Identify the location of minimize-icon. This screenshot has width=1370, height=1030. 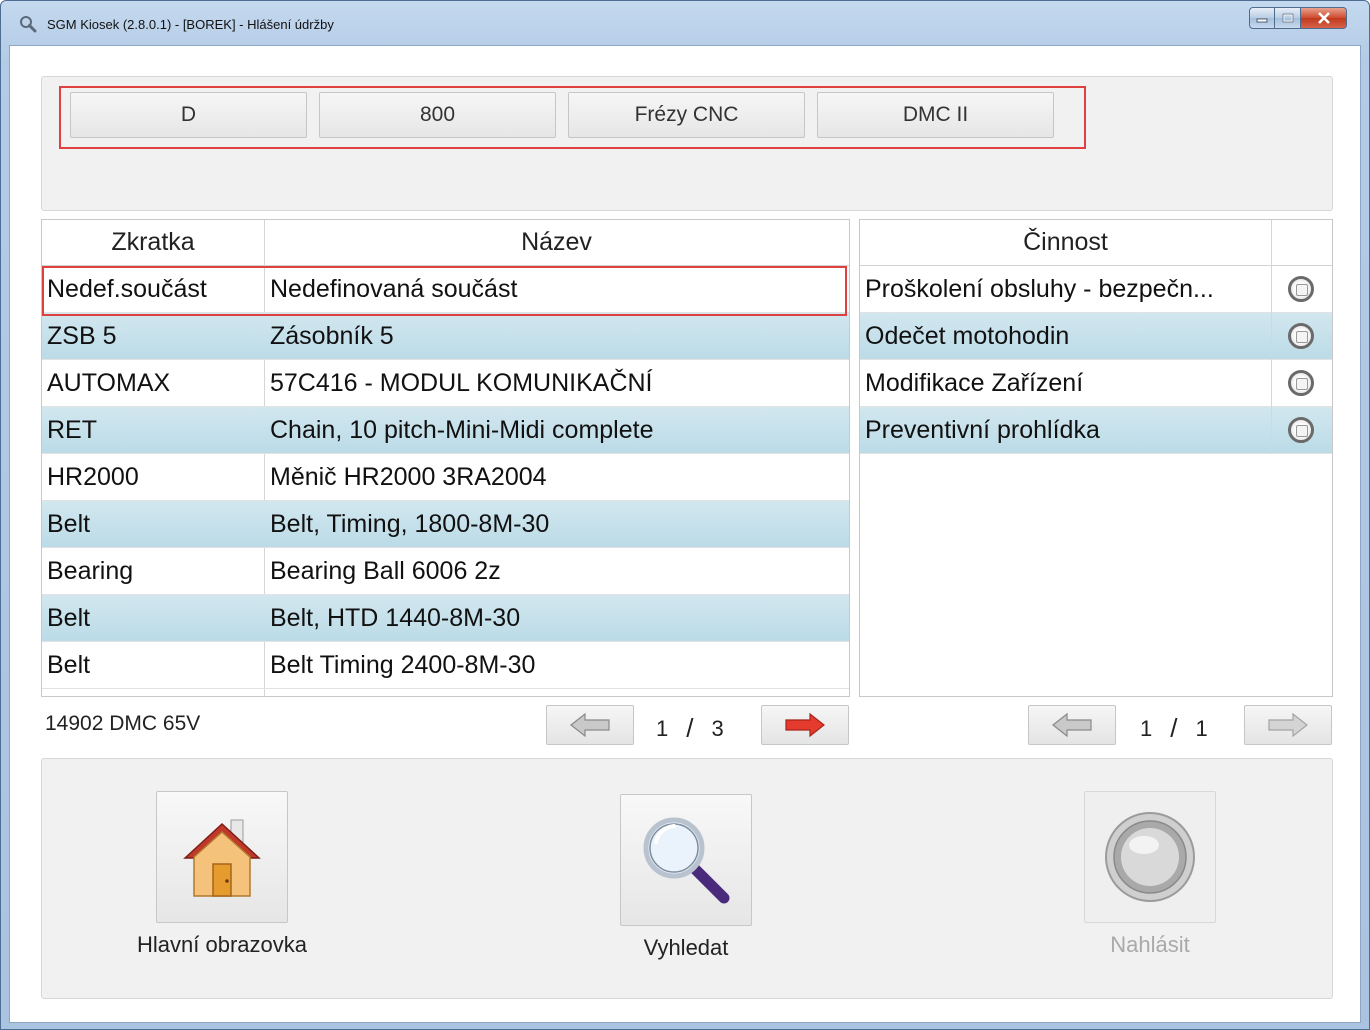
(1262, 20).